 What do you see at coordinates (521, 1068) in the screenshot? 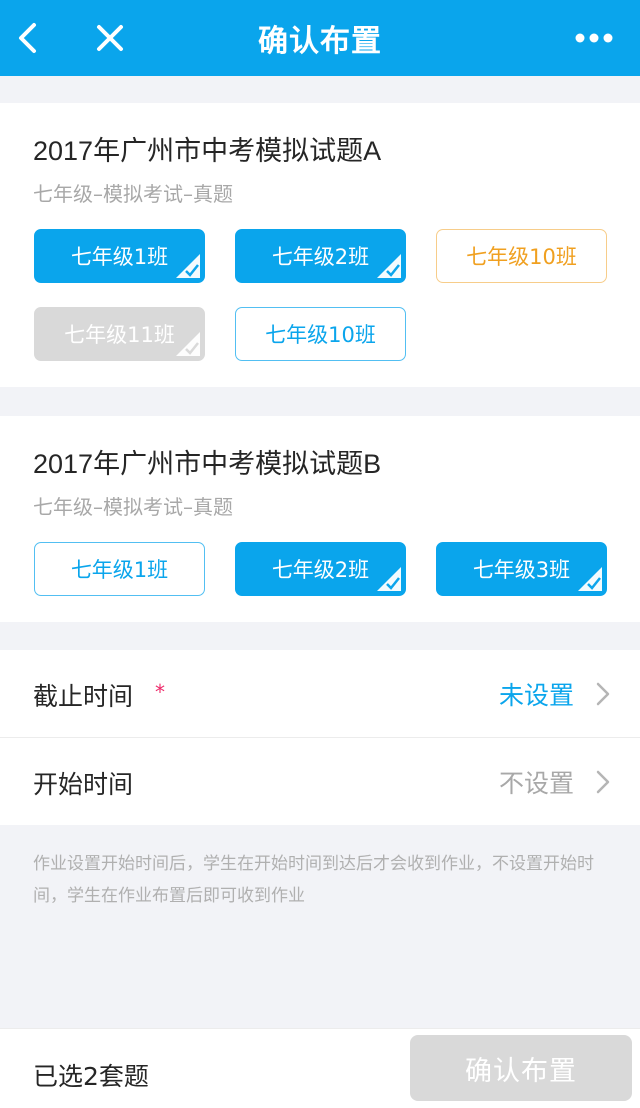
I see `confirm-button: 确认布置` at bounding box center [521, 1068].